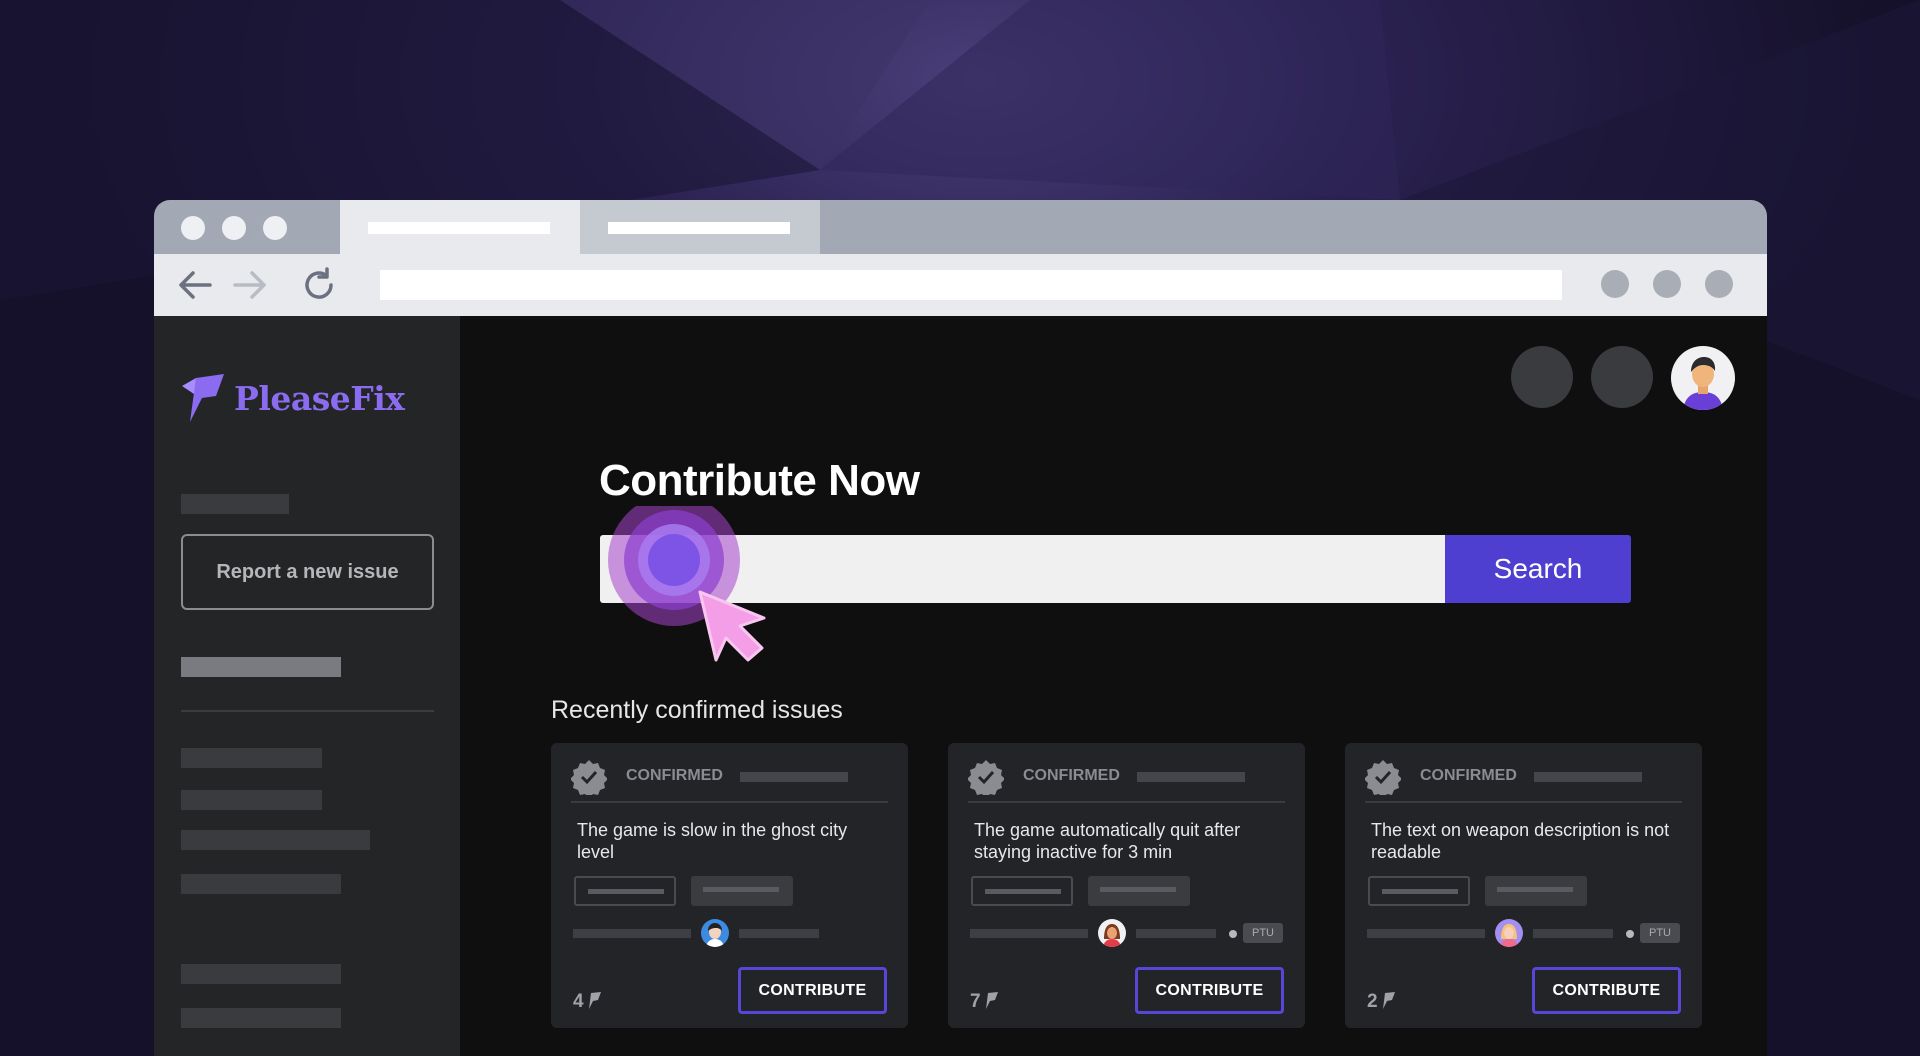 The height and width of the screenshot is (1056, 1920). What do you see at coordinates (960, 227) in the screenshot?
I see `browser-tab-bar` at bounding box center [960, 227].